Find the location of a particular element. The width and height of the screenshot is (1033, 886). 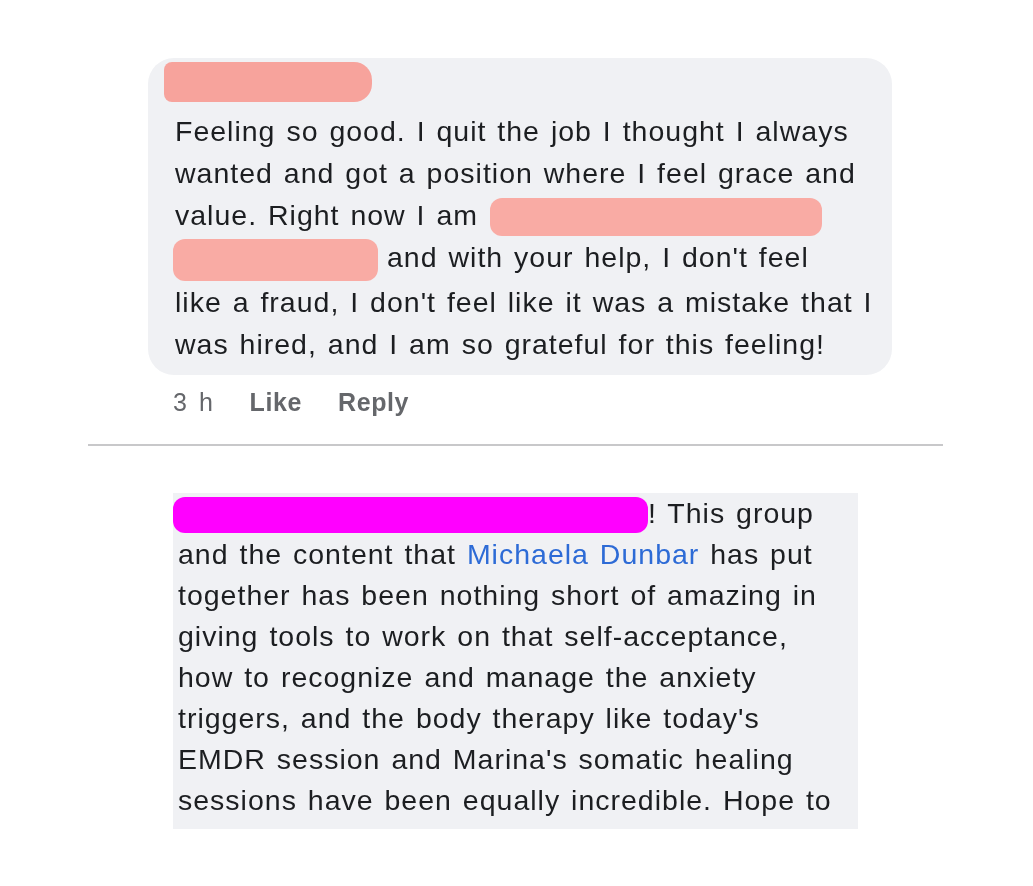

reply-button: Reply is located at coordinates (374, 401).